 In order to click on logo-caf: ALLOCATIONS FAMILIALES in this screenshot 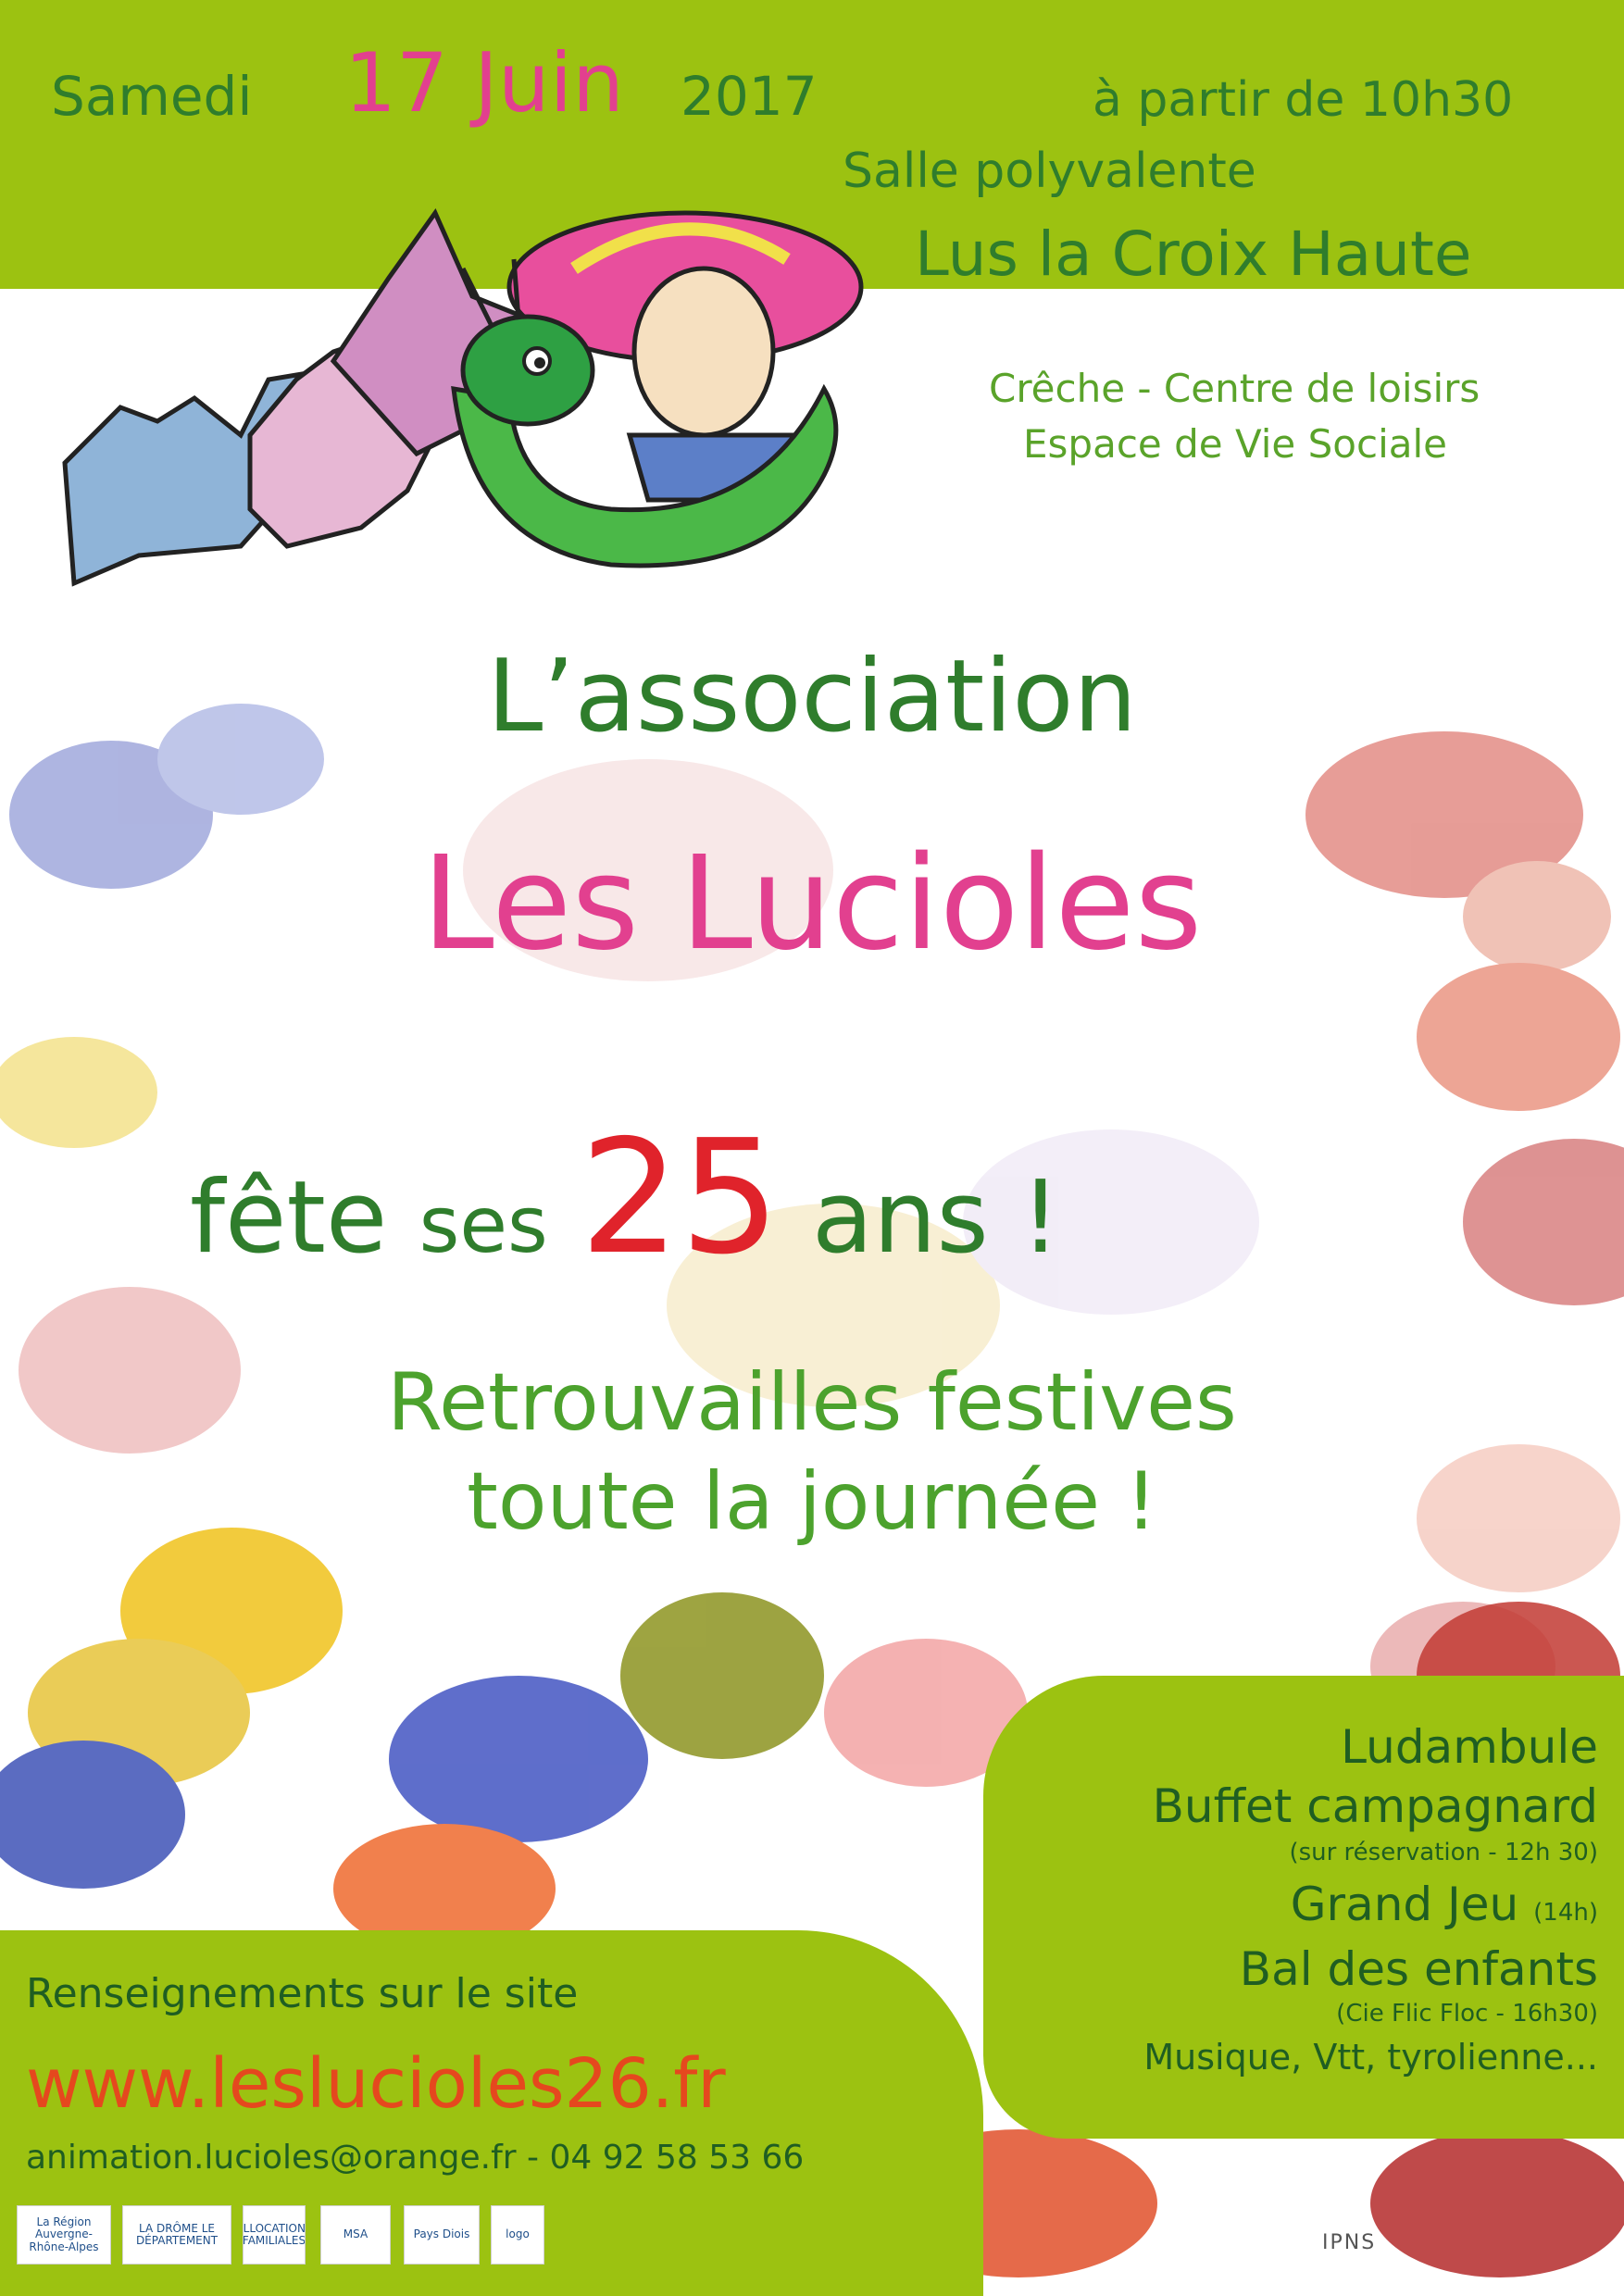, I will do `click(274, 2235)`.